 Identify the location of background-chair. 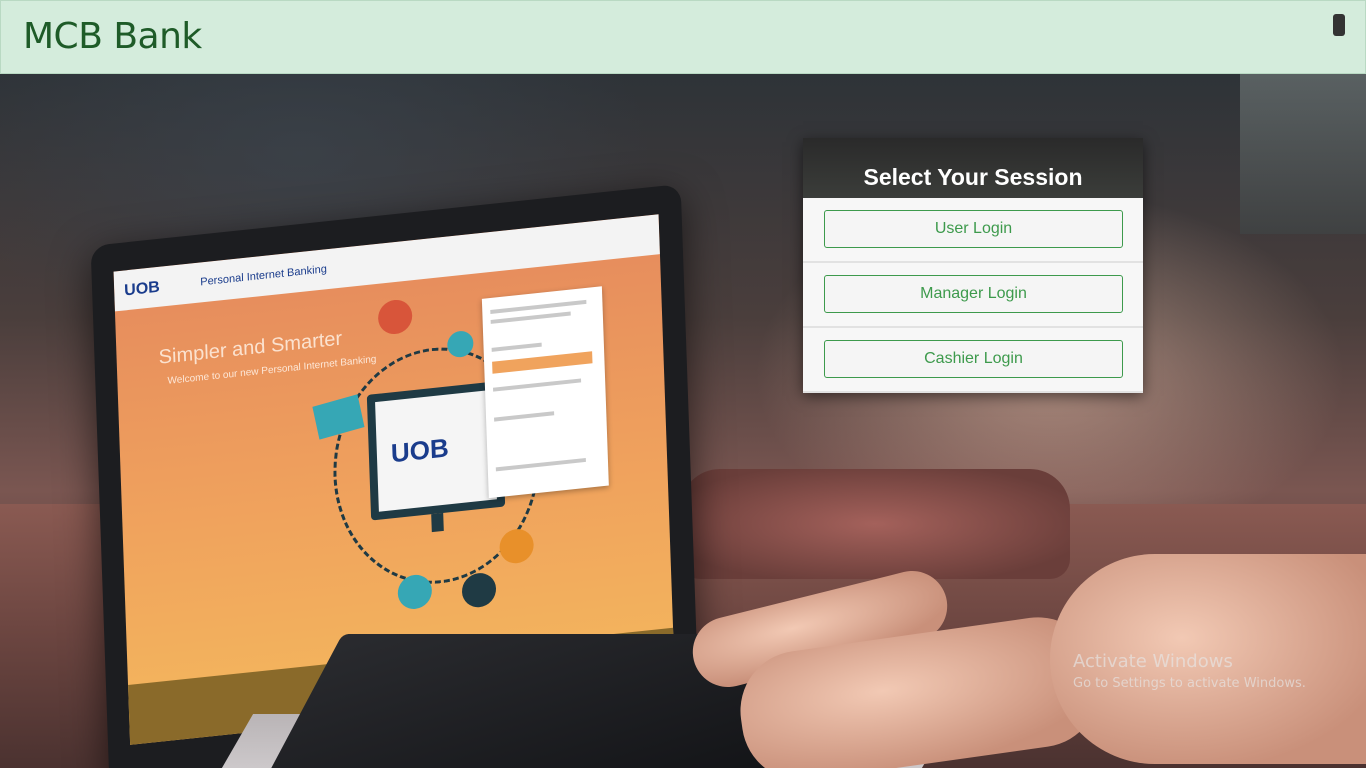
(875, 524).